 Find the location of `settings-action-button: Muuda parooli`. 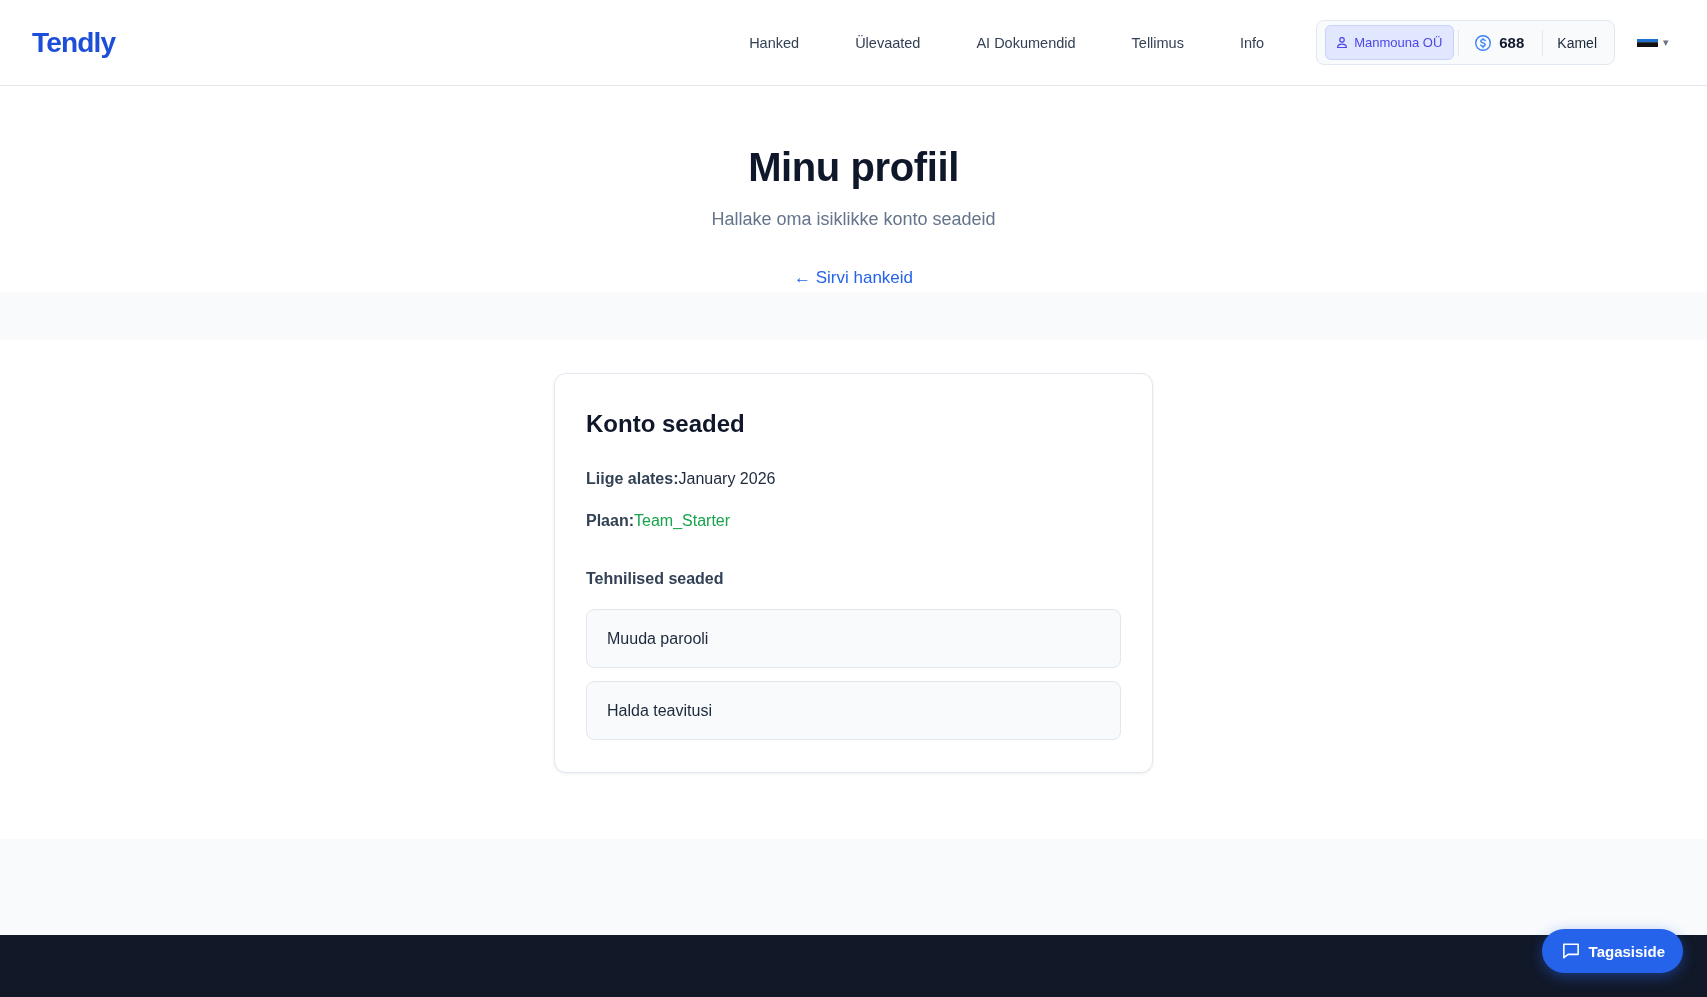

settings-action-button: Muuda parooli is located at coordinates (853, 638).